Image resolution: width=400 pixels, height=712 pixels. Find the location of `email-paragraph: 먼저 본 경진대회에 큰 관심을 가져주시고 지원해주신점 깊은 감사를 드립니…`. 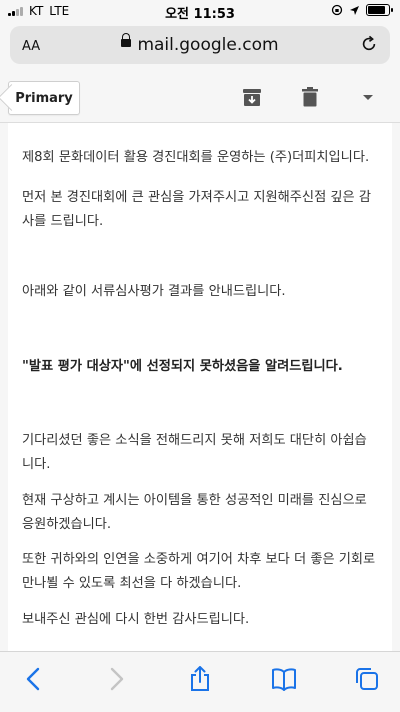

email-paragraph: 먼저 본 경진대회에 큰 관심을 가져주시고 지원해주신점 깊은 감사를 드립니… is located at coordinates (196, 209).